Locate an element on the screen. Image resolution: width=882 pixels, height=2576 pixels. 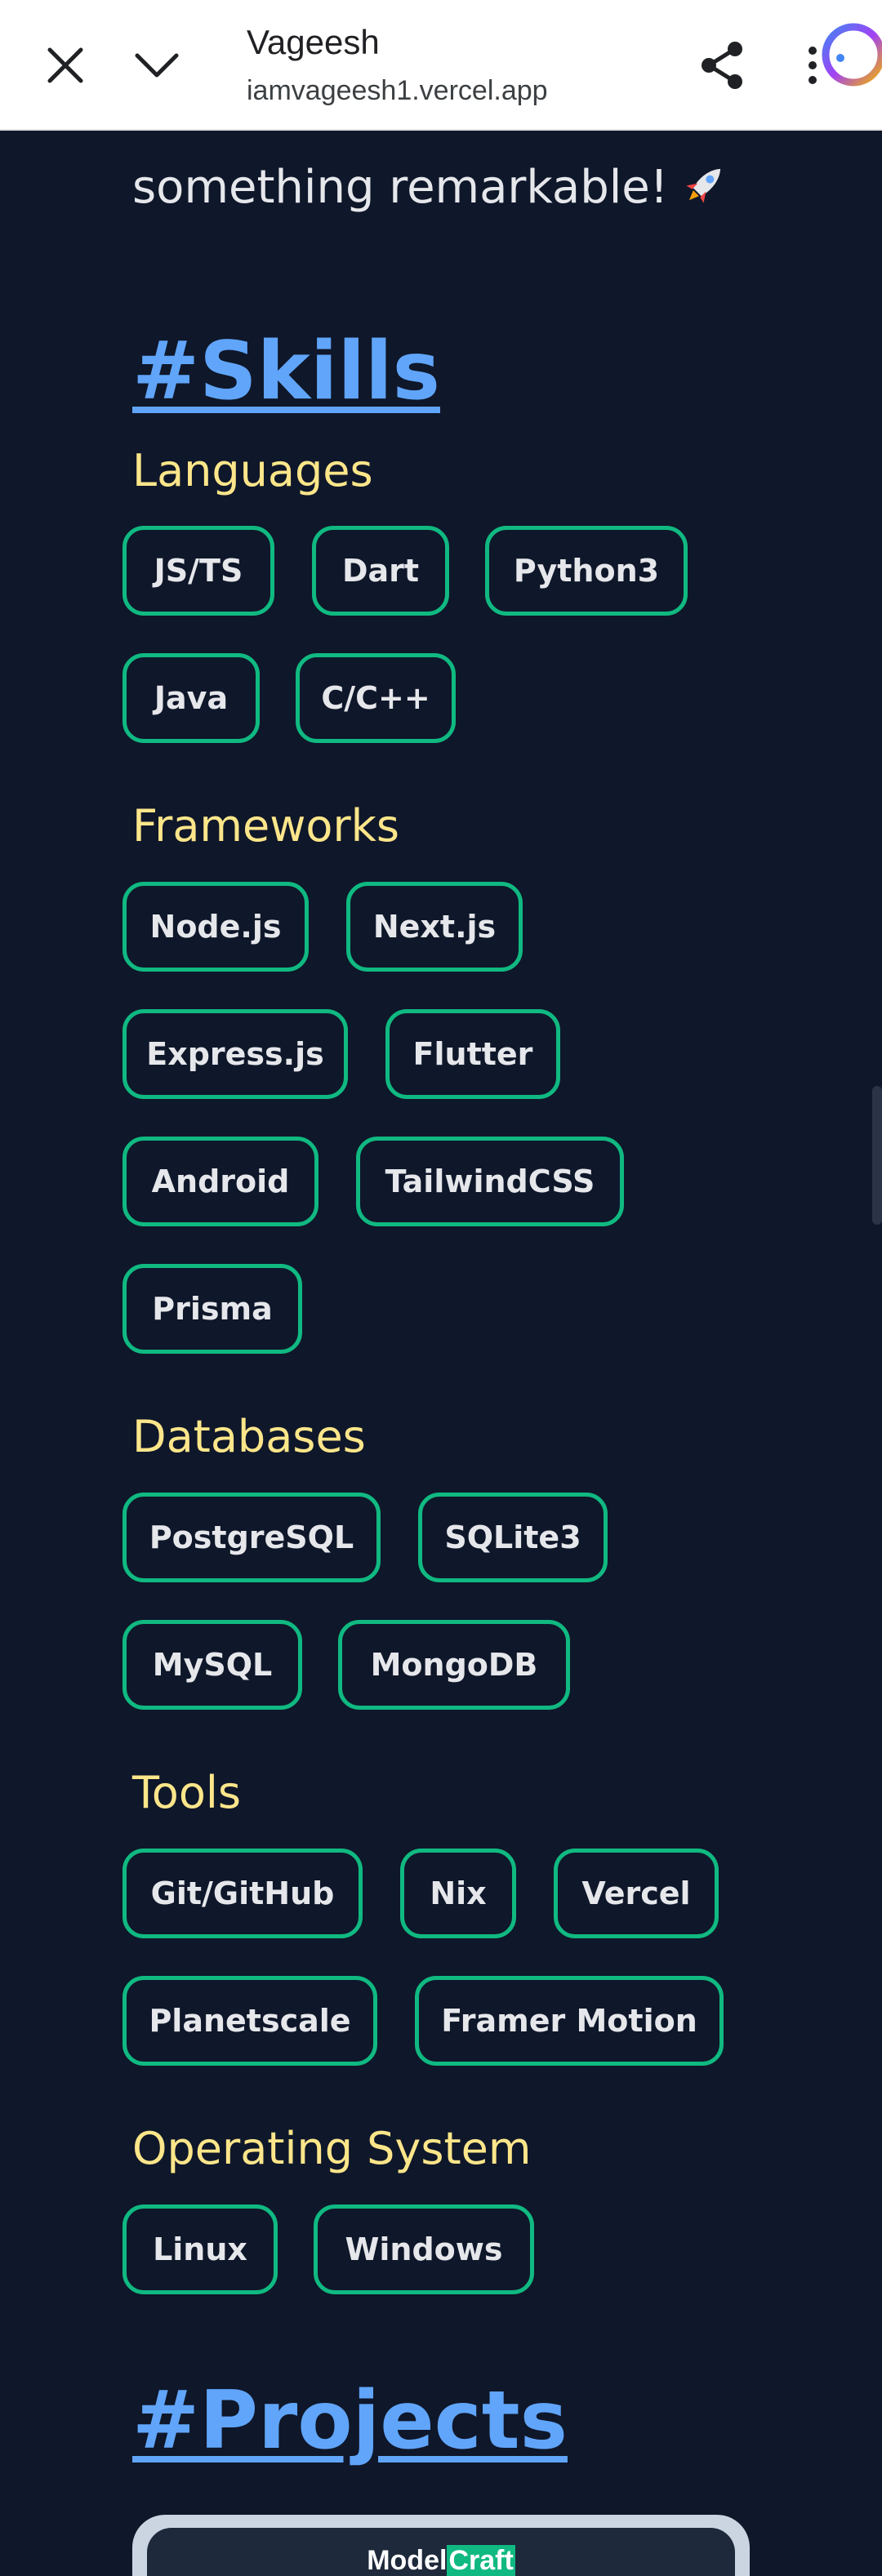
page-url: iamvageesh1.vercel.app is located at coordinates (397, 91).